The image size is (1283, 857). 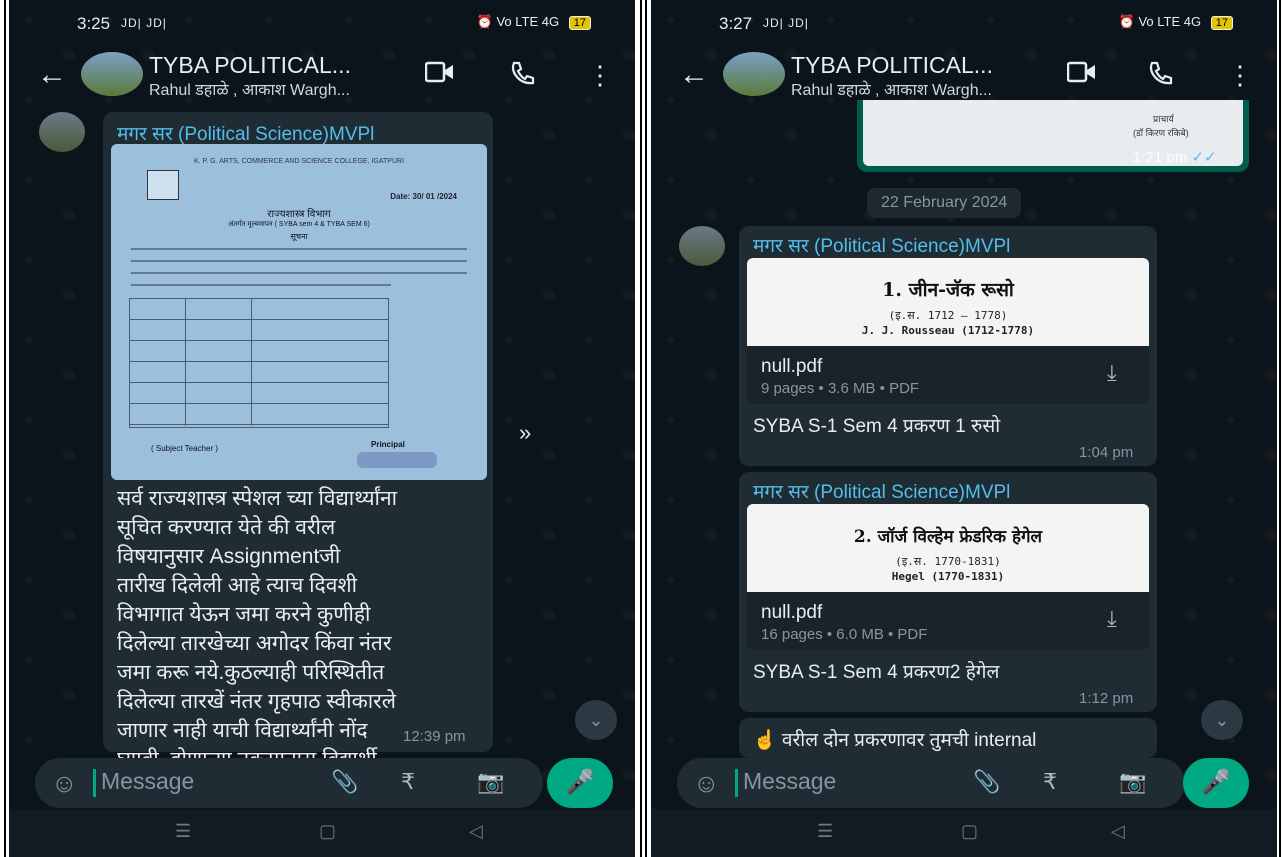 What do you see at coordinates (525, 433) in the screenshot?
I see `forward-icon: »` at bounding box center [525, 433].